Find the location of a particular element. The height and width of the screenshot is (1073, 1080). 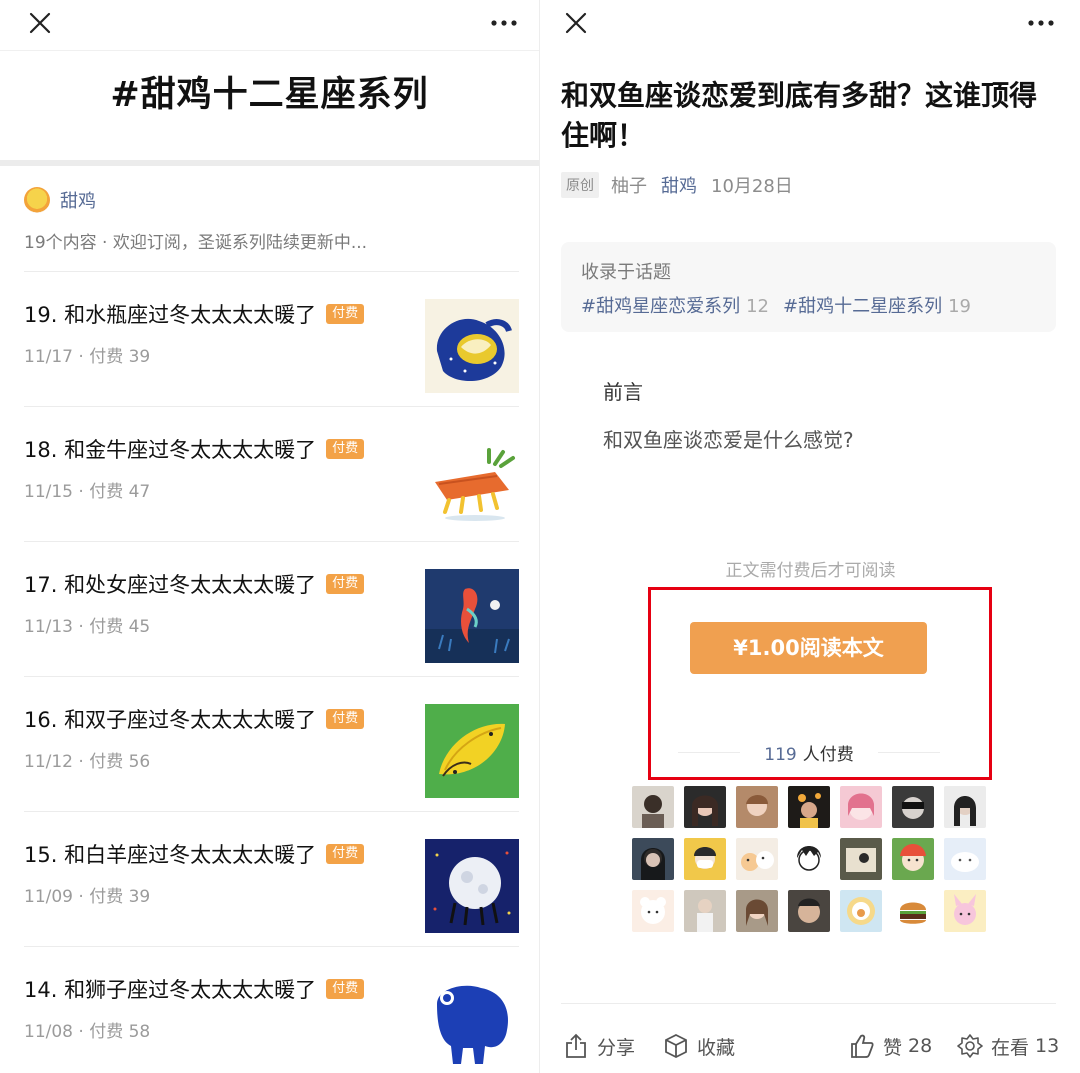

watching-button: 在看 13 is located at coordinates (1008, 1046).